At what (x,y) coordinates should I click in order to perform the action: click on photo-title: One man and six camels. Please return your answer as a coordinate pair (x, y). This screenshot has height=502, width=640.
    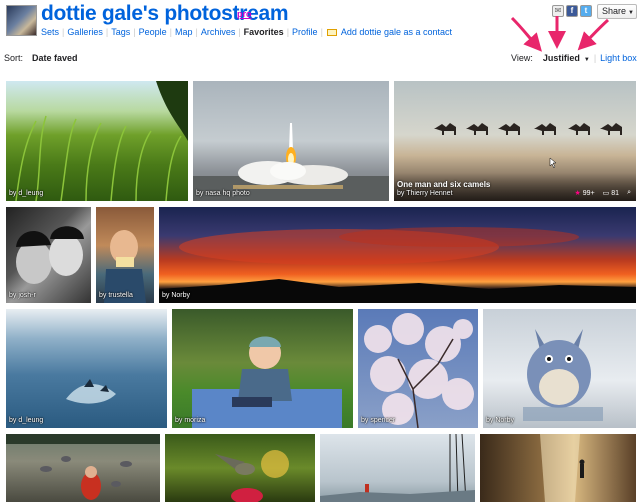
    Looking at the image, I should click on (444, 184).